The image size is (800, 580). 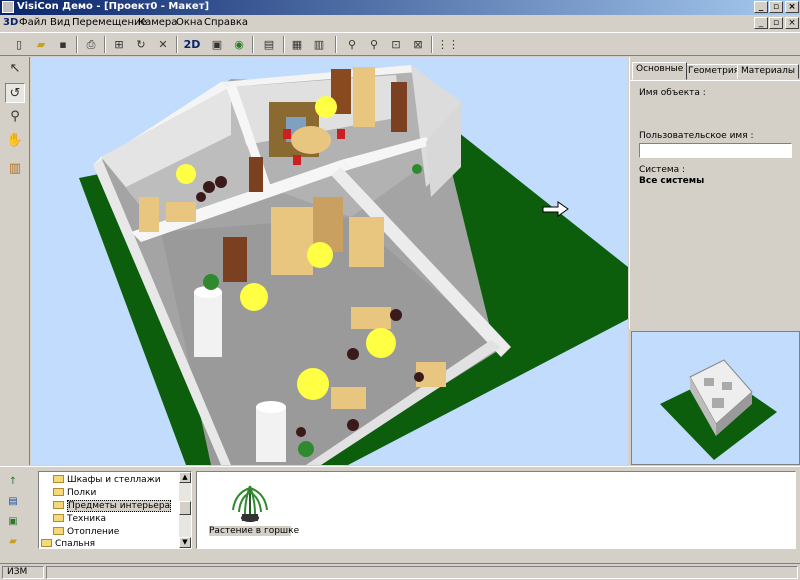 I want to click on scroll-down-button: ▼, so click(x=185, y=542).